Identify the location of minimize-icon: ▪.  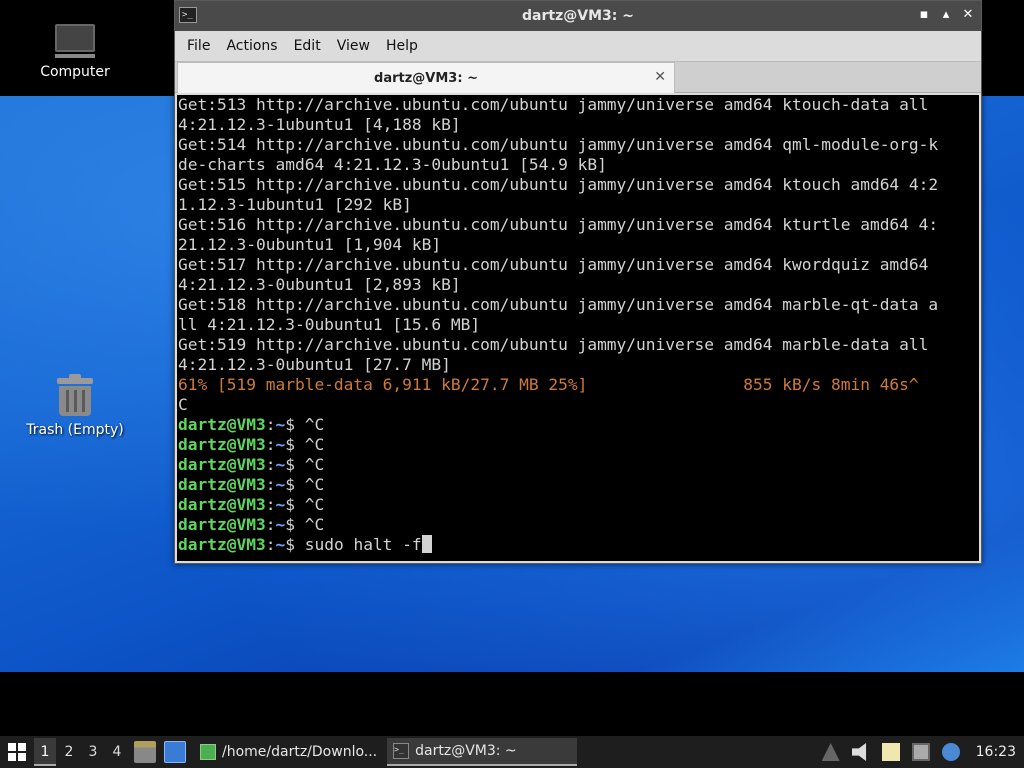
(924, 15).